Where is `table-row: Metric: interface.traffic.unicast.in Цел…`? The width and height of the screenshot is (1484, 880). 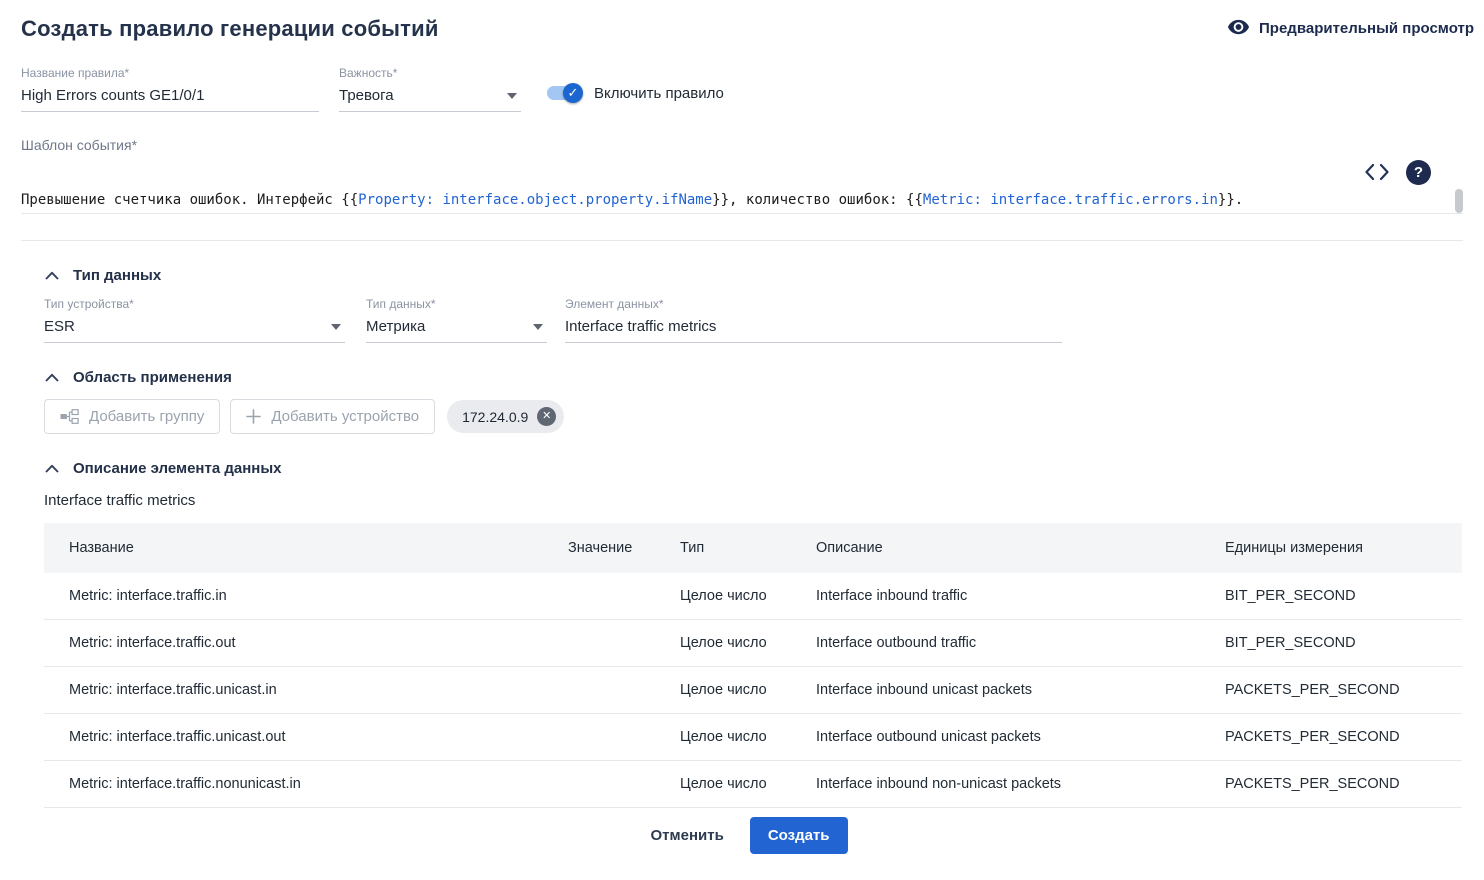
table-row: Metric: interface.traffic.unicast.in Цел… is located at coordinates (753, 690).